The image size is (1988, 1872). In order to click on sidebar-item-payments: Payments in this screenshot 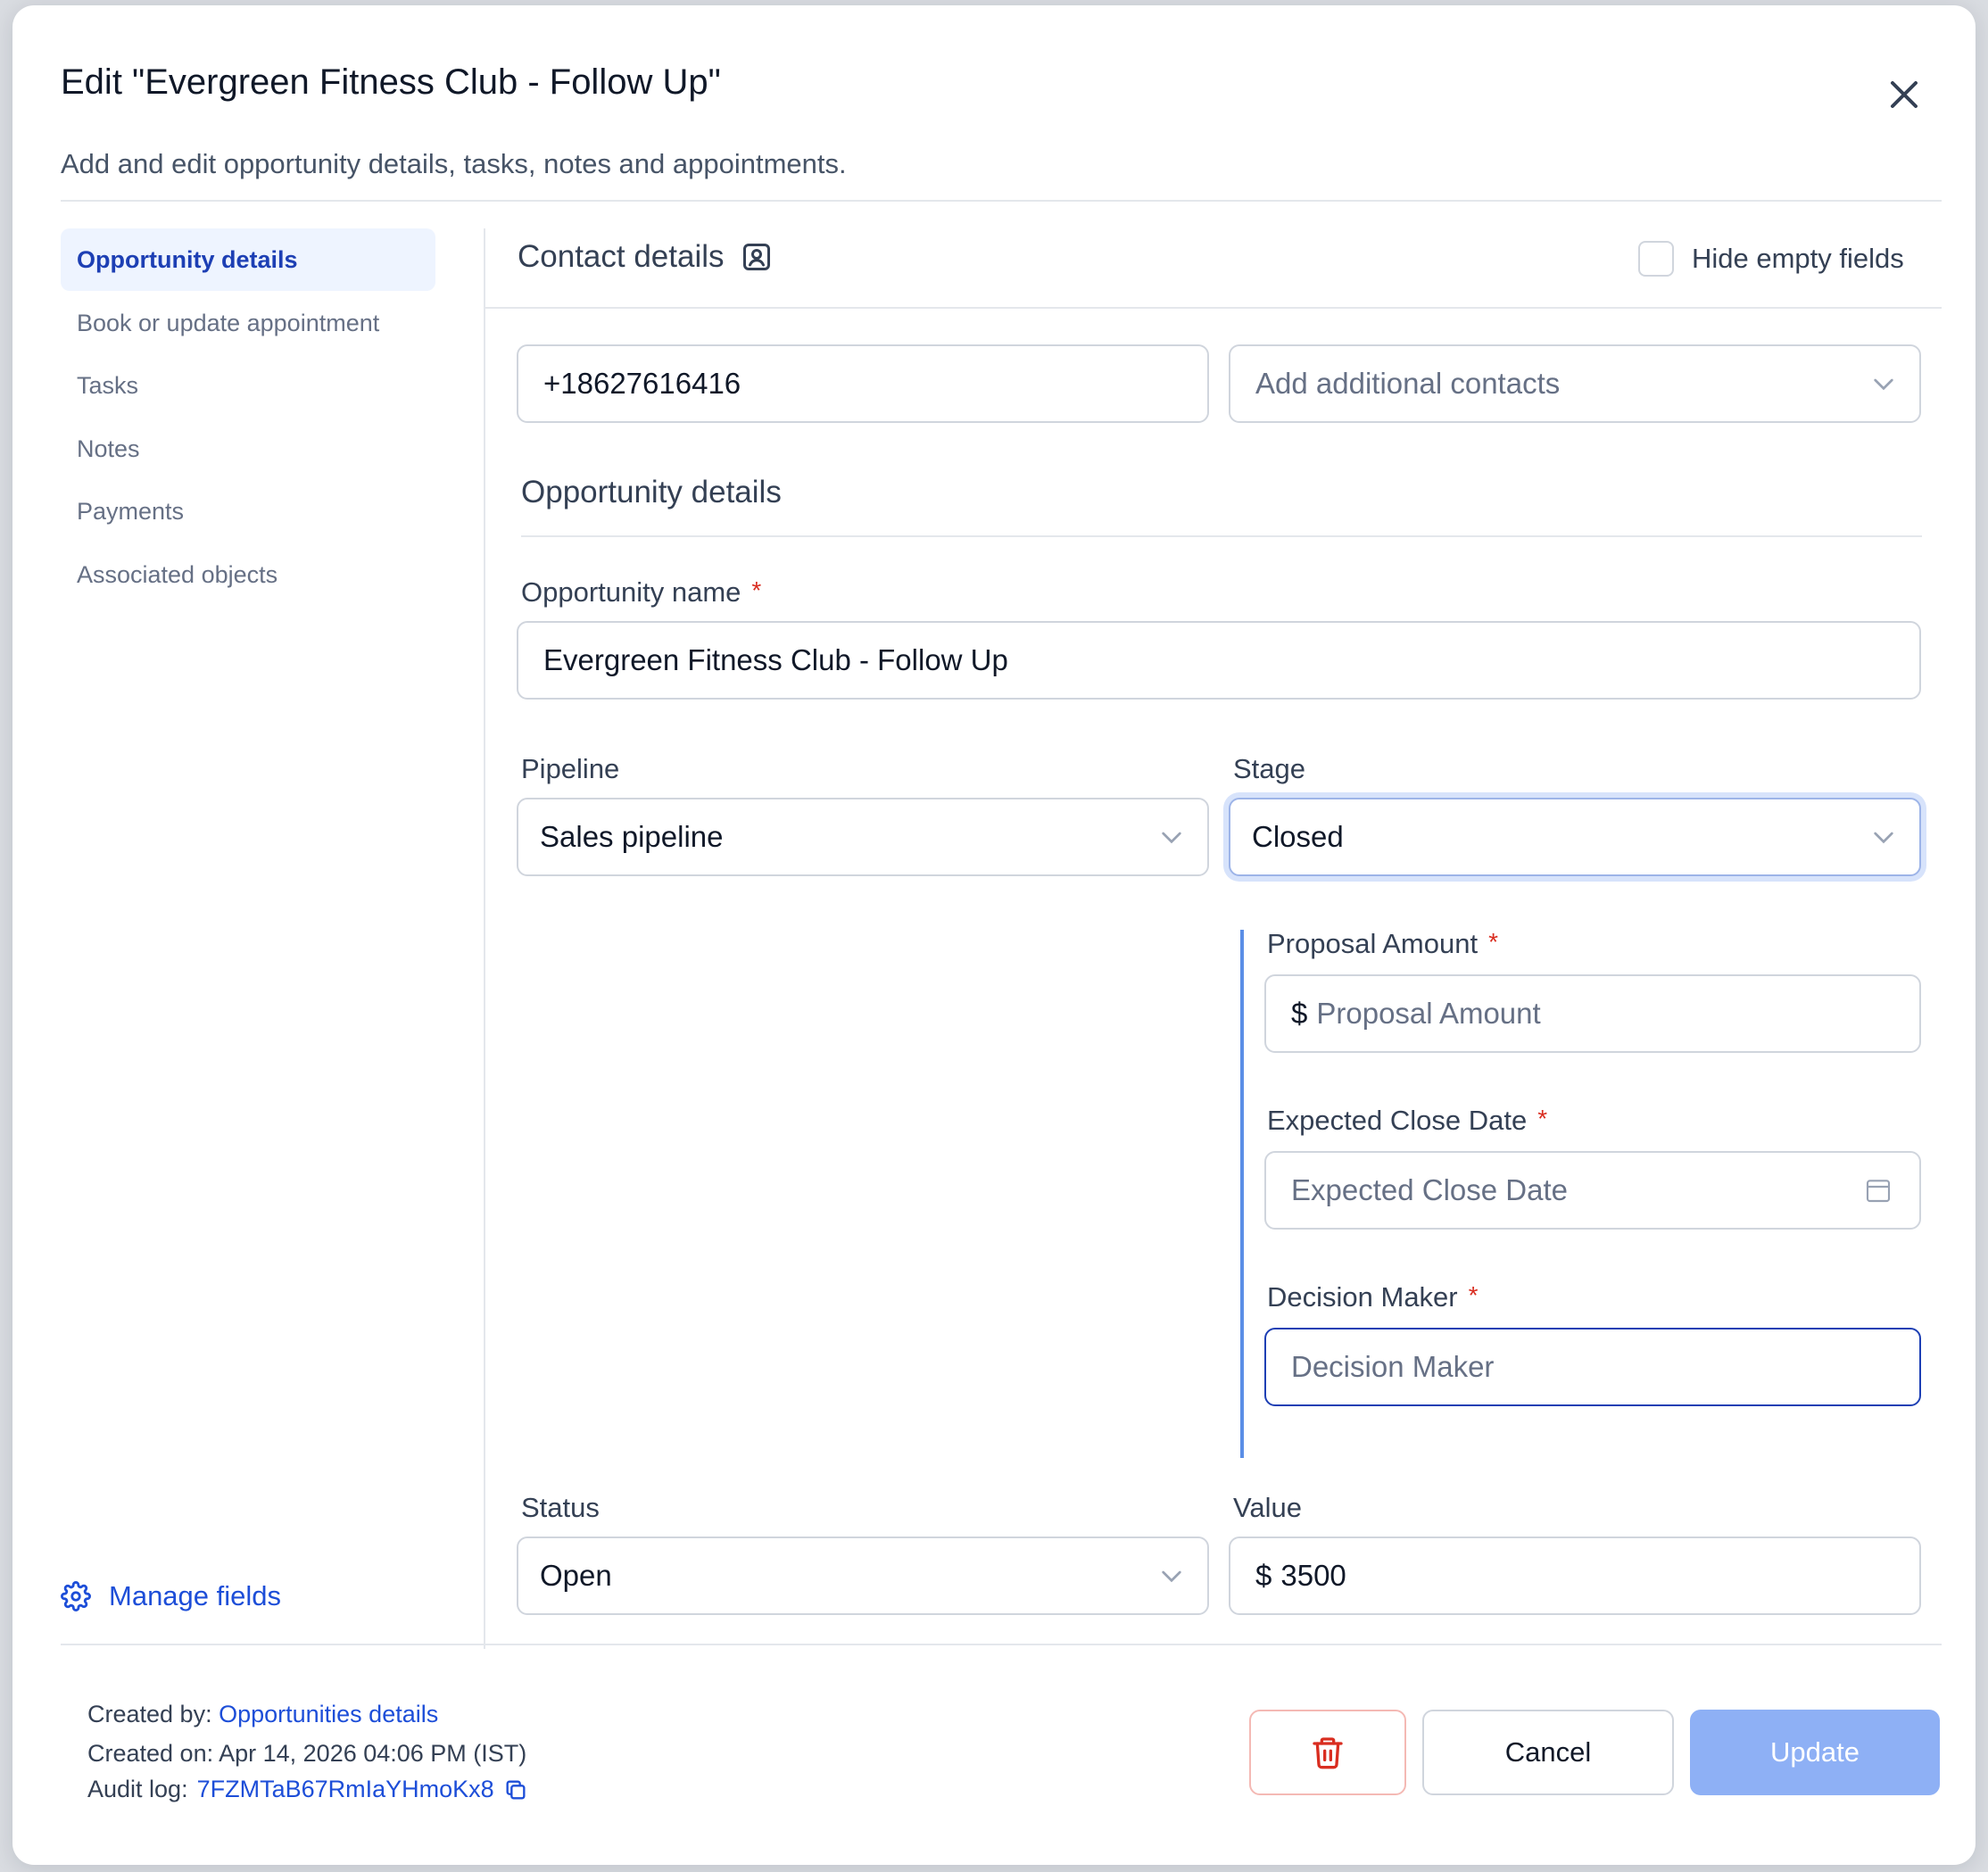, I will do `click(248, 511)`.